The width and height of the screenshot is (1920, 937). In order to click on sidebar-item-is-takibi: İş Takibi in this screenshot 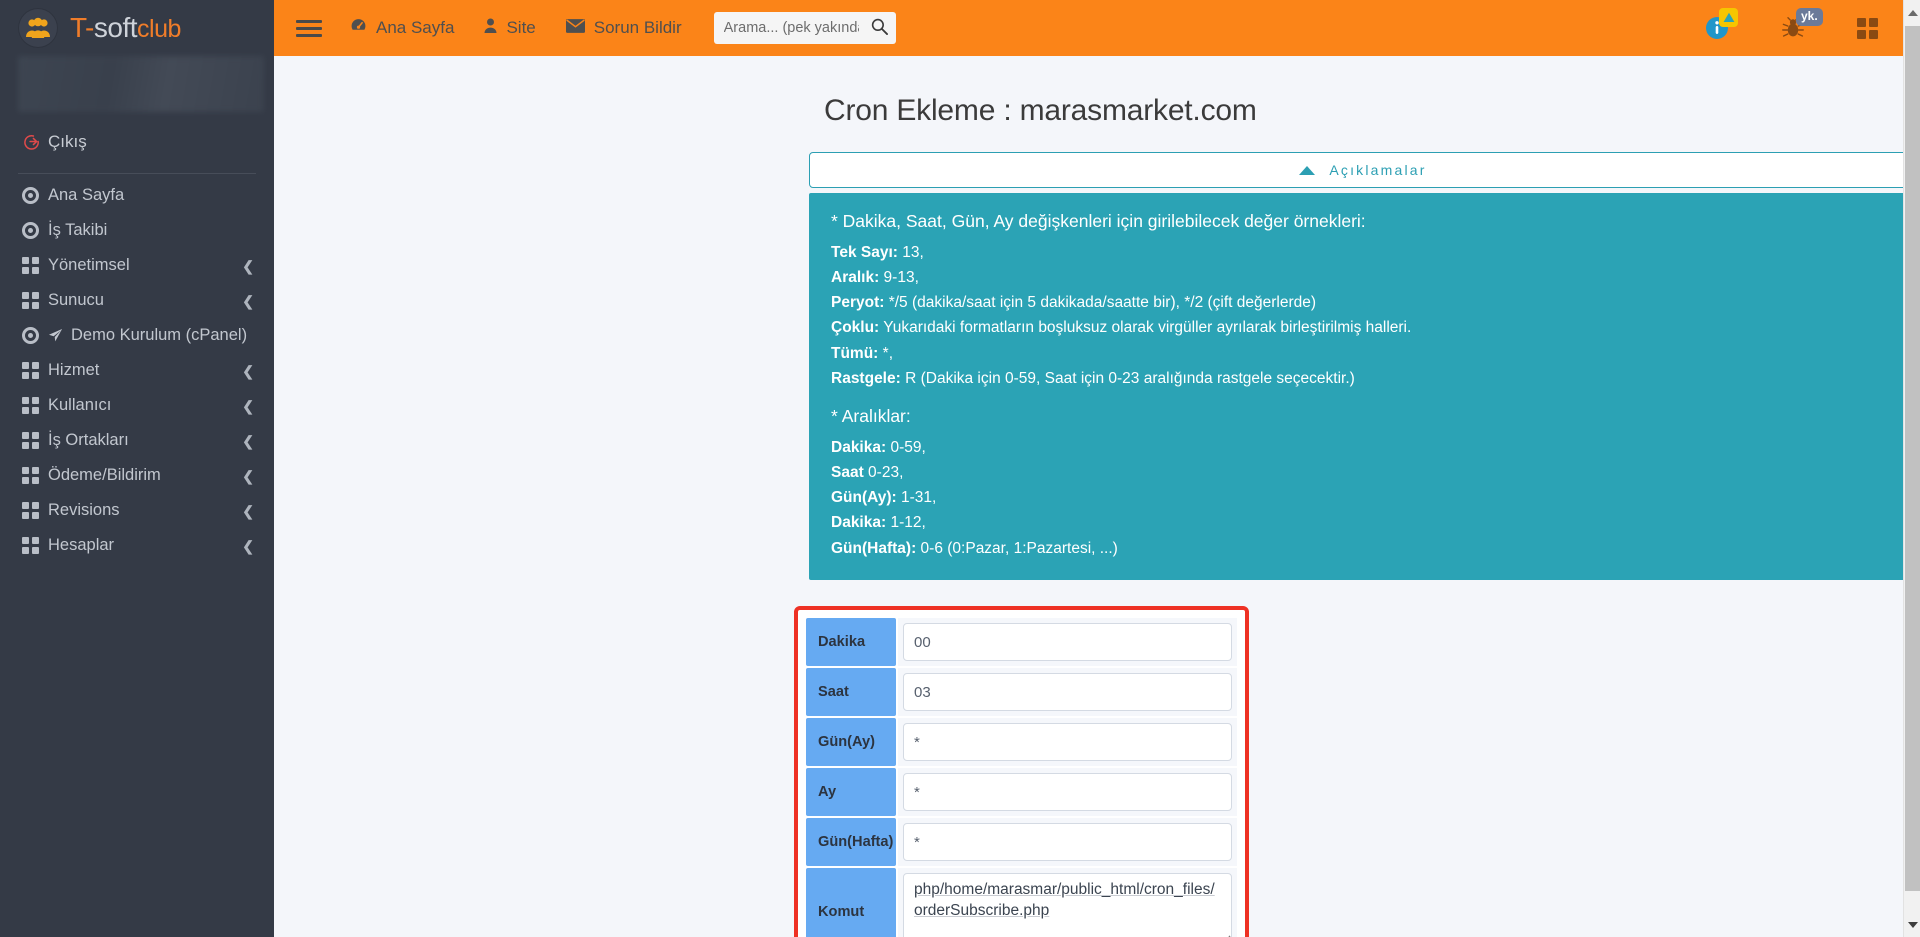, I will do `click(137, 230)`.